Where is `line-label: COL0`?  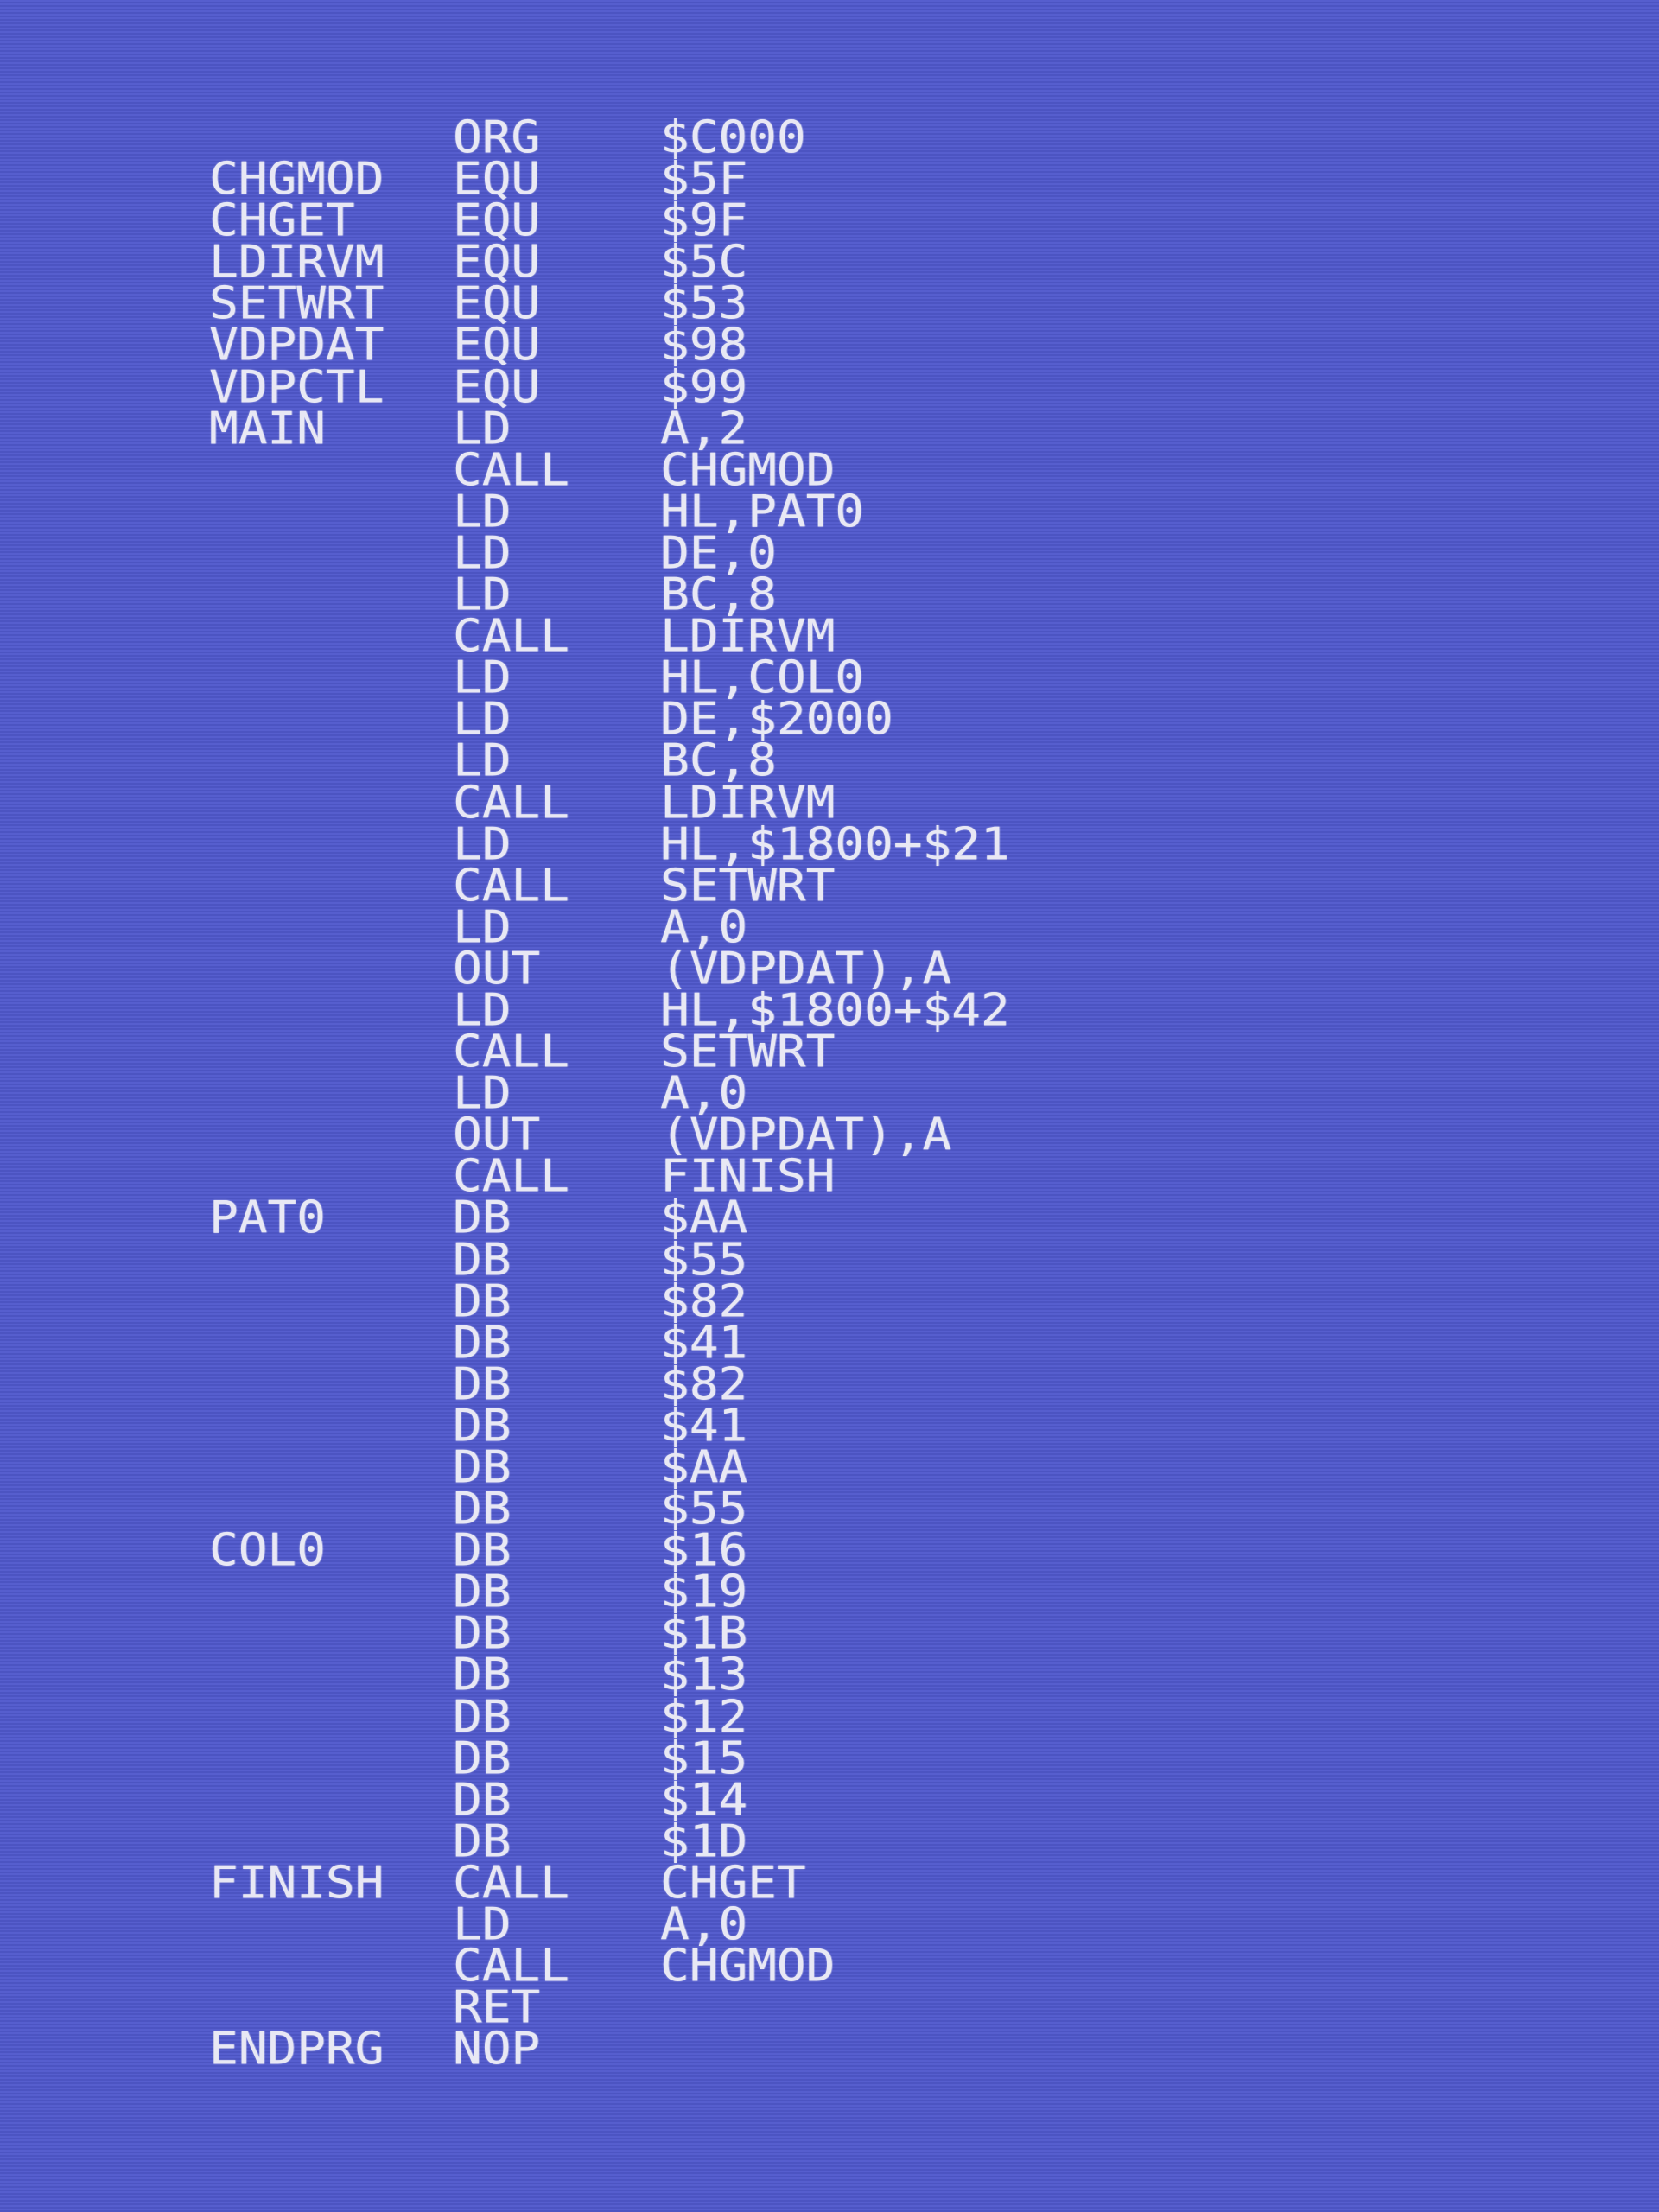 line-label: COL0 is located at coordinates (267, 1550).